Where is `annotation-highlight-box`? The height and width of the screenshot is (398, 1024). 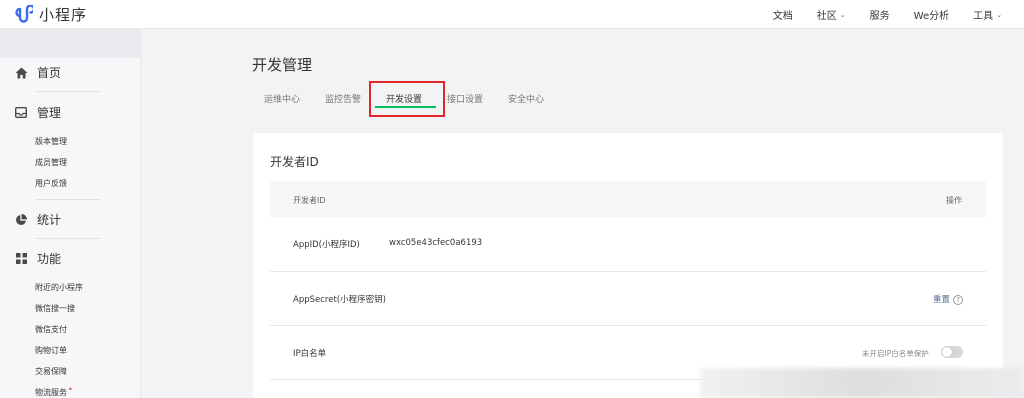
annotation-highlight-box is located at coordinates (407, 99).